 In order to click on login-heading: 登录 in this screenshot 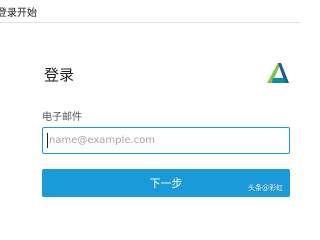, I will do `click(59, 75)`.